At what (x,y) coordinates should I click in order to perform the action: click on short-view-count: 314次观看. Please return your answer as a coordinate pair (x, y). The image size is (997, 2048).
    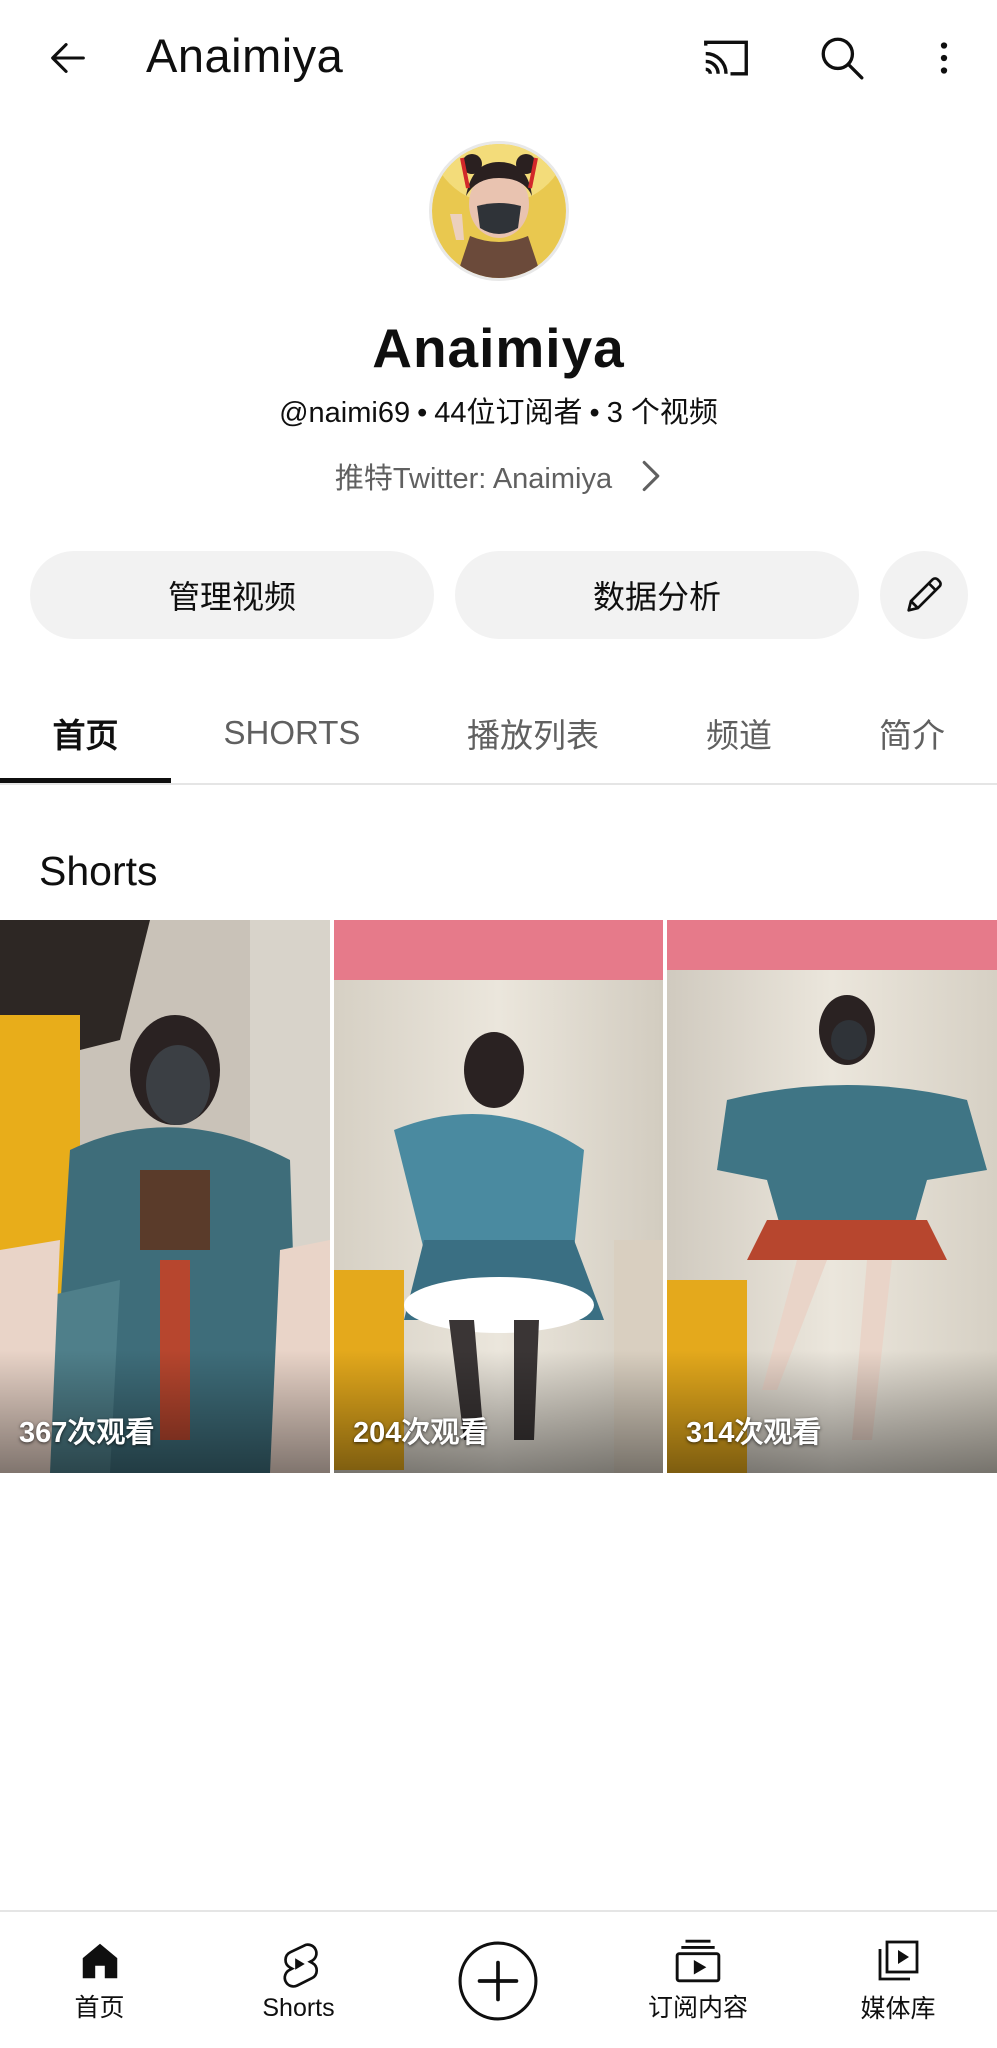
    Looking at the image, I should click on (754, 1433).